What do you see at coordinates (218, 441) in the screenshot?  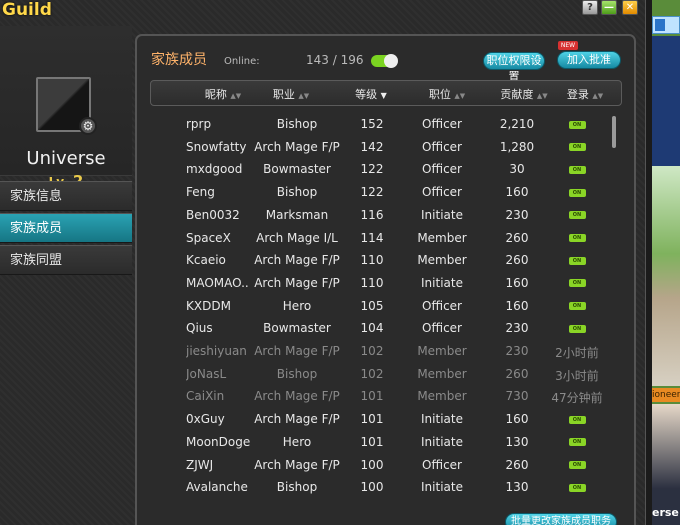 I see `member-nick: MoonDoge` at bounding box center [218, 441].